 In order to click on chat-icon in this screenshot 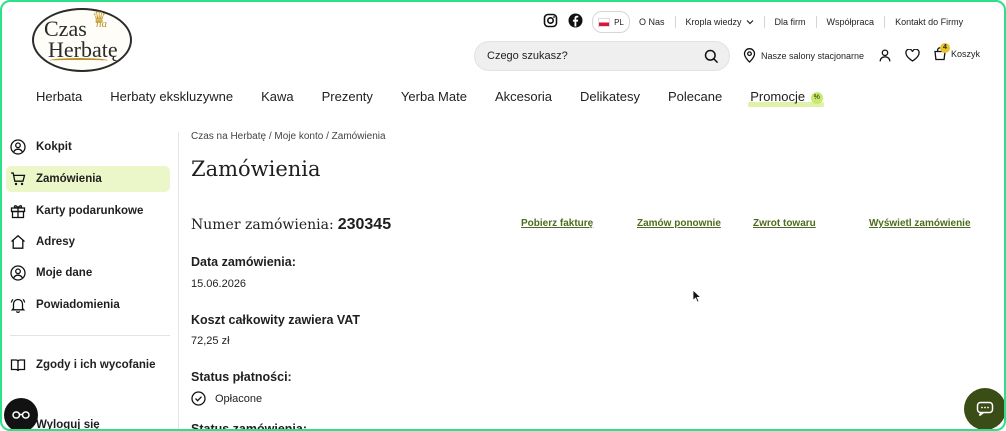, I will do `click(985, 409)`.